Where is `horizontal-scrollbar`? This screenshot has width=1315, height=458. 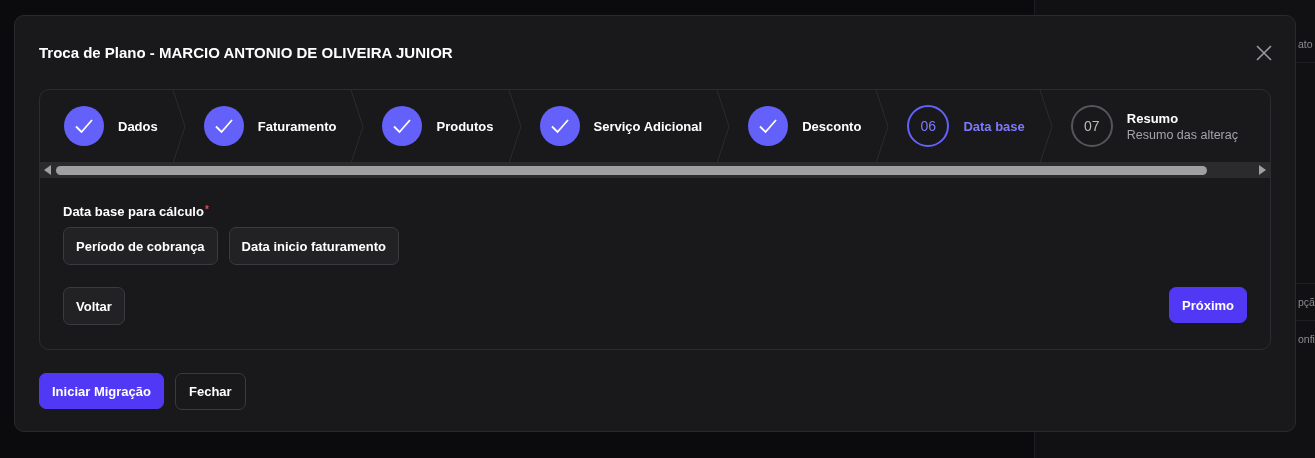 horizontal-scrollbar is located at coordinates (655, 170).